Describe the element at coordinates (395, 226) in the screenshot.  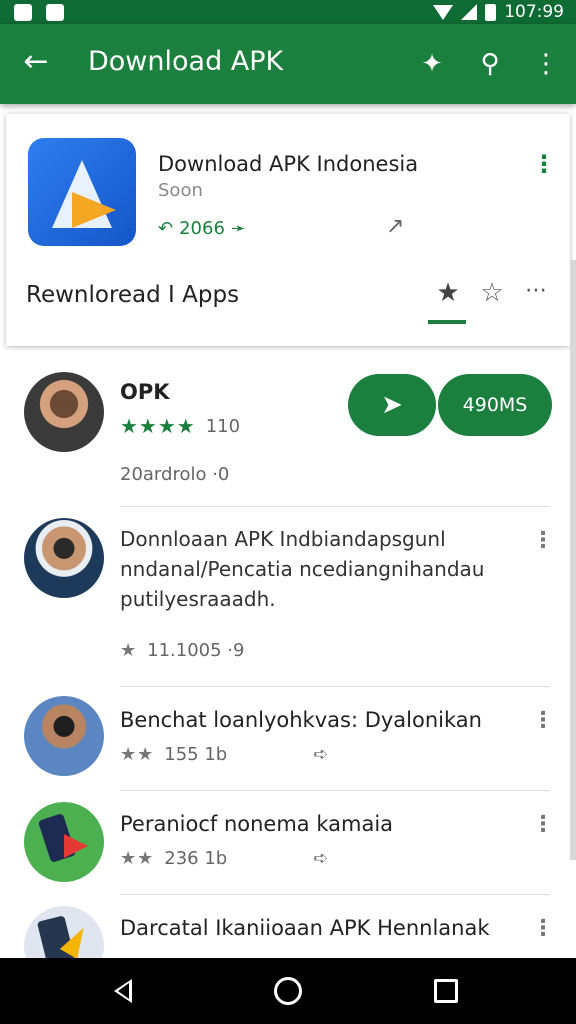
I see `share-icon: ↗` at that location.